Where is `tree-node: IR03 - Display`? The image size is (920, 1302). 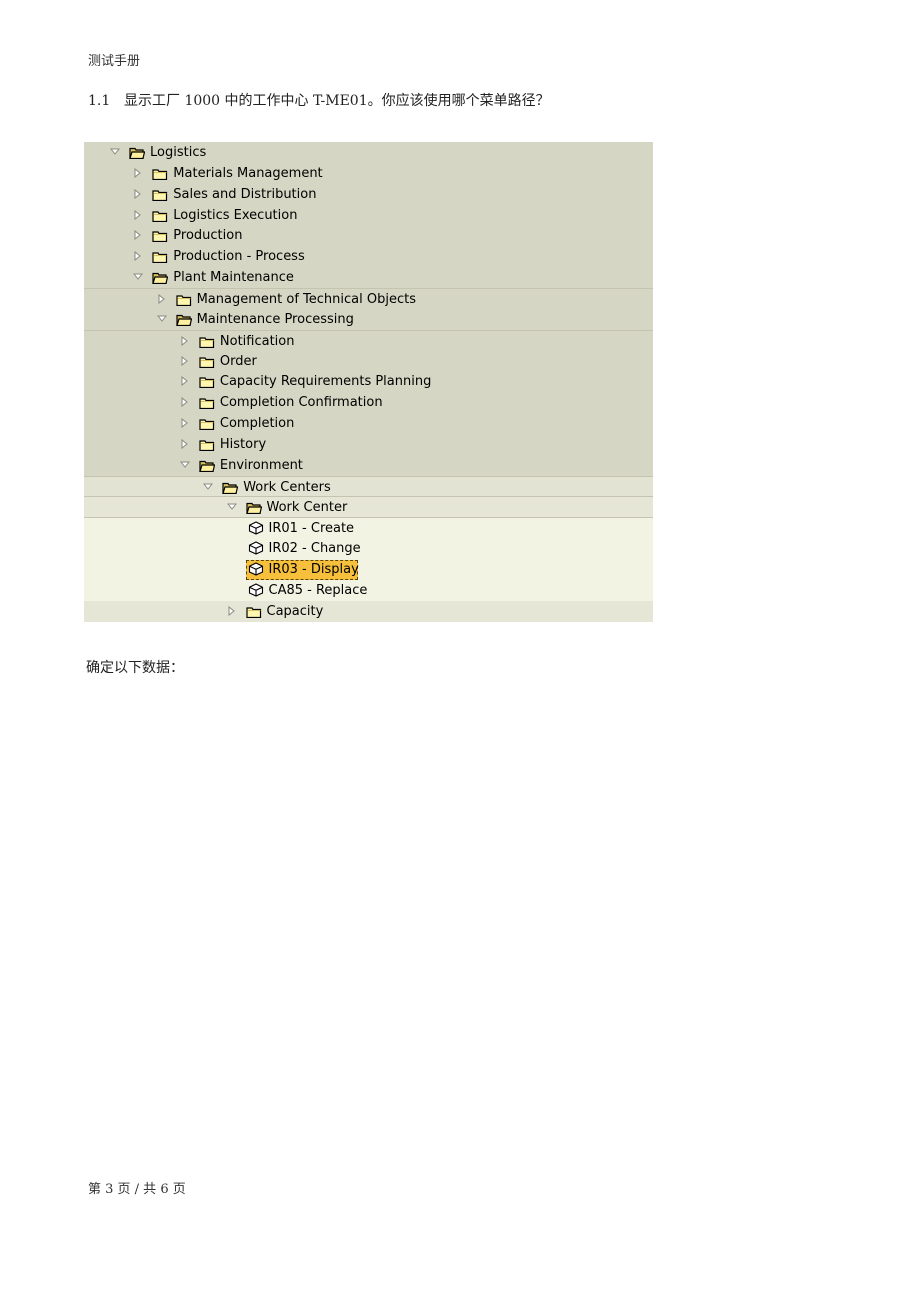 tree-node: IR03 - Display is located at coordinates (368, 569).